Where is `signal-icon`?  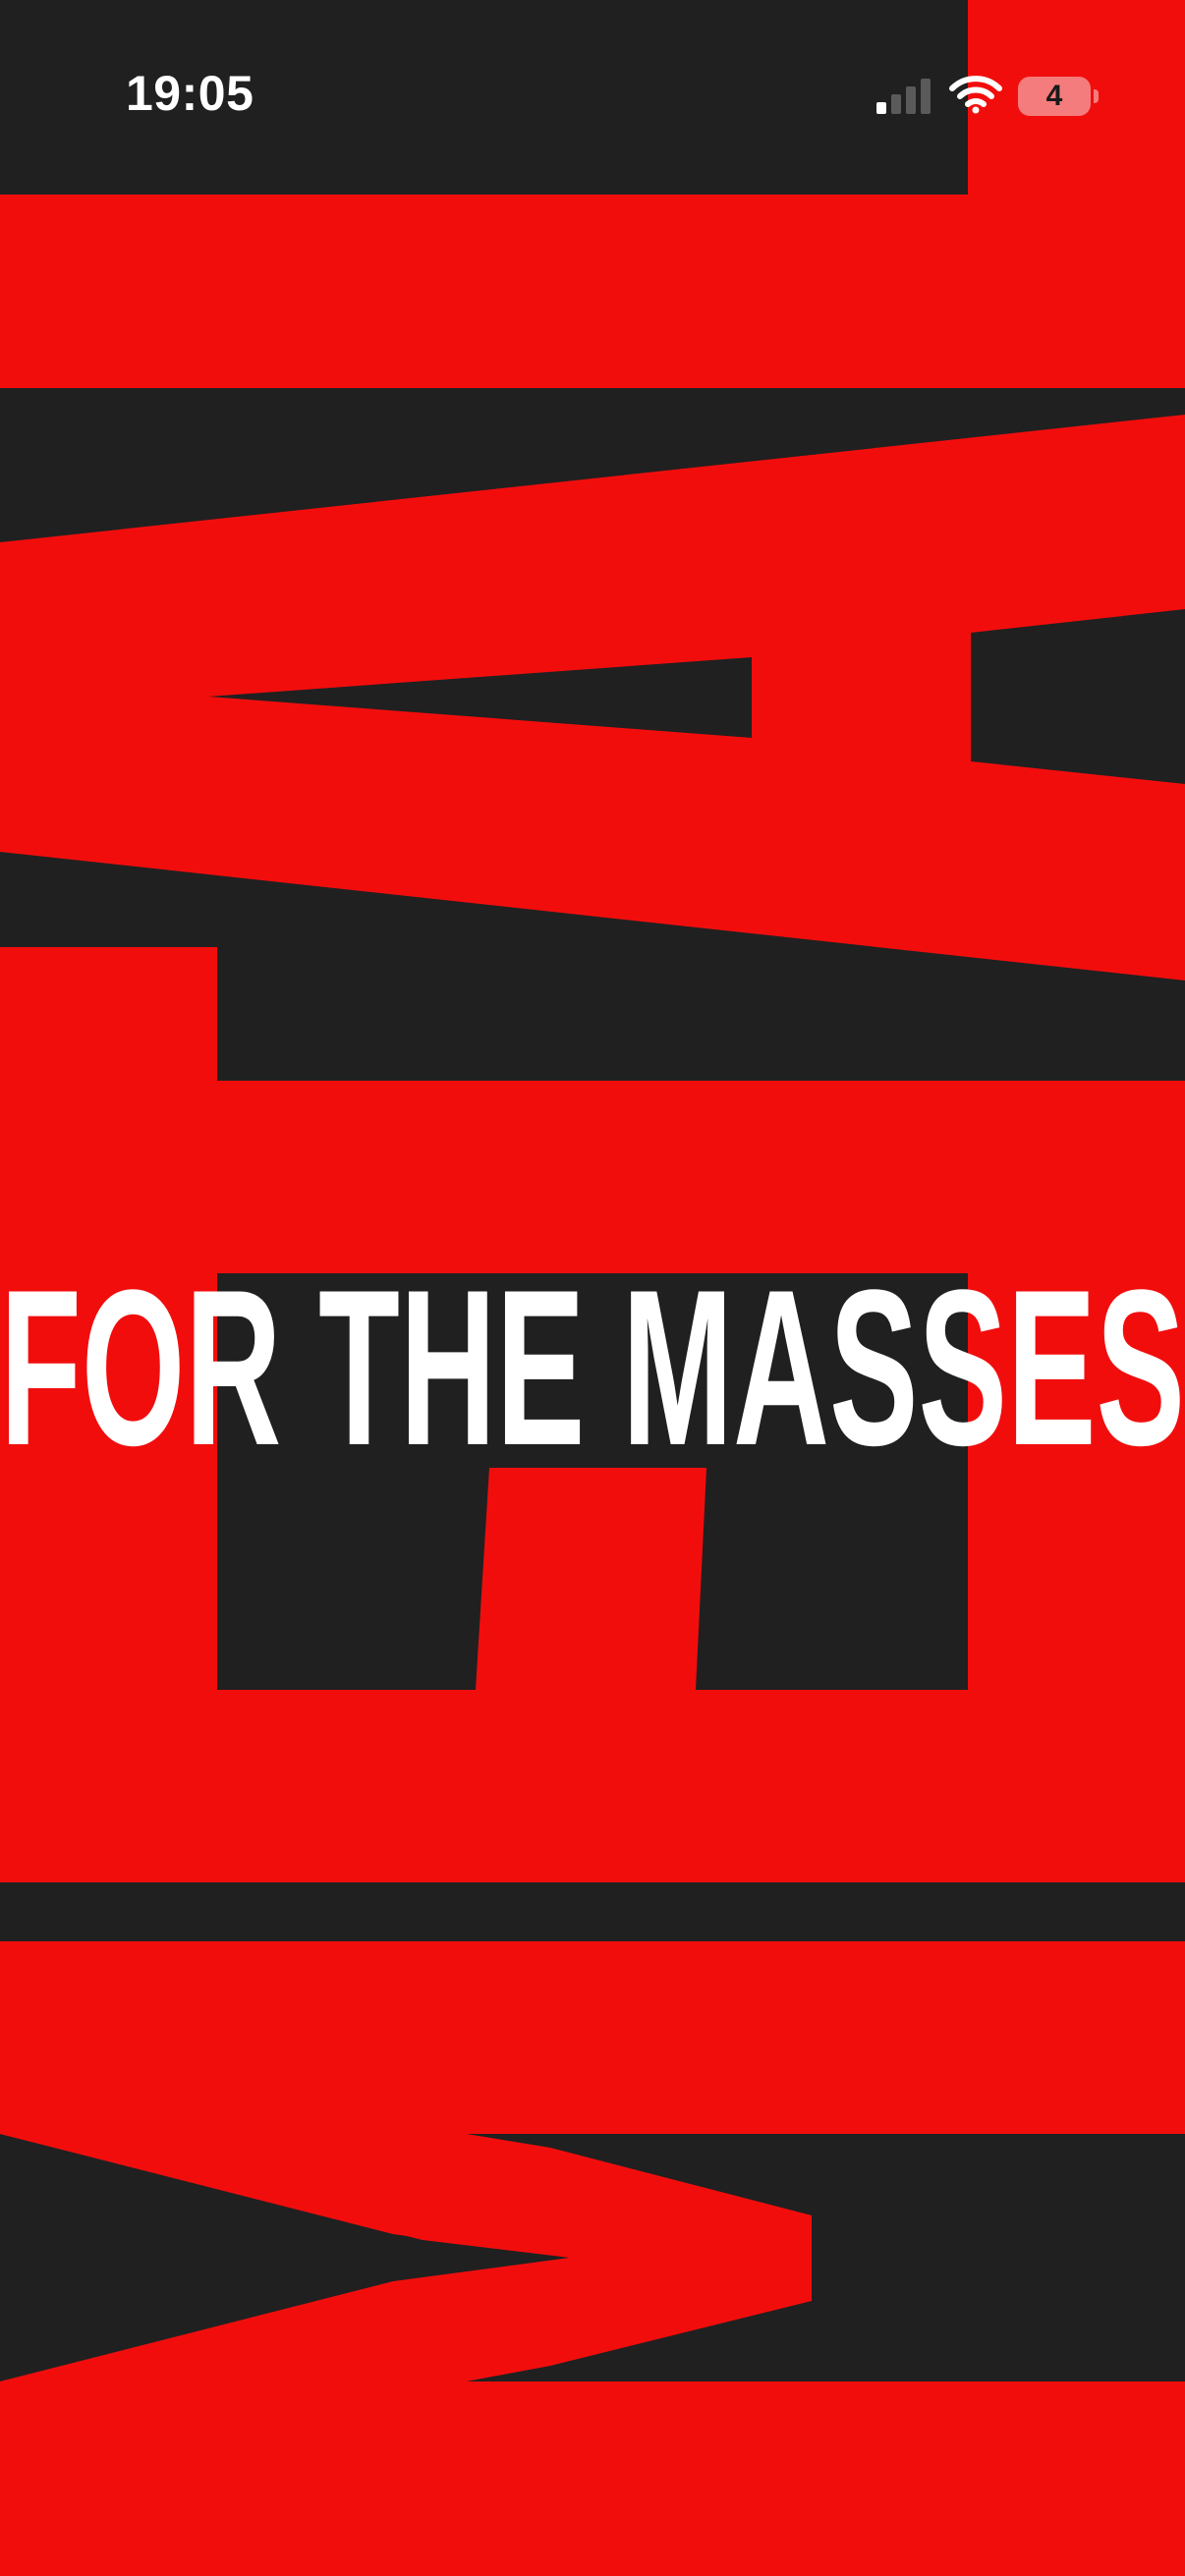
signal-icon is located at coordinates (904, 96).